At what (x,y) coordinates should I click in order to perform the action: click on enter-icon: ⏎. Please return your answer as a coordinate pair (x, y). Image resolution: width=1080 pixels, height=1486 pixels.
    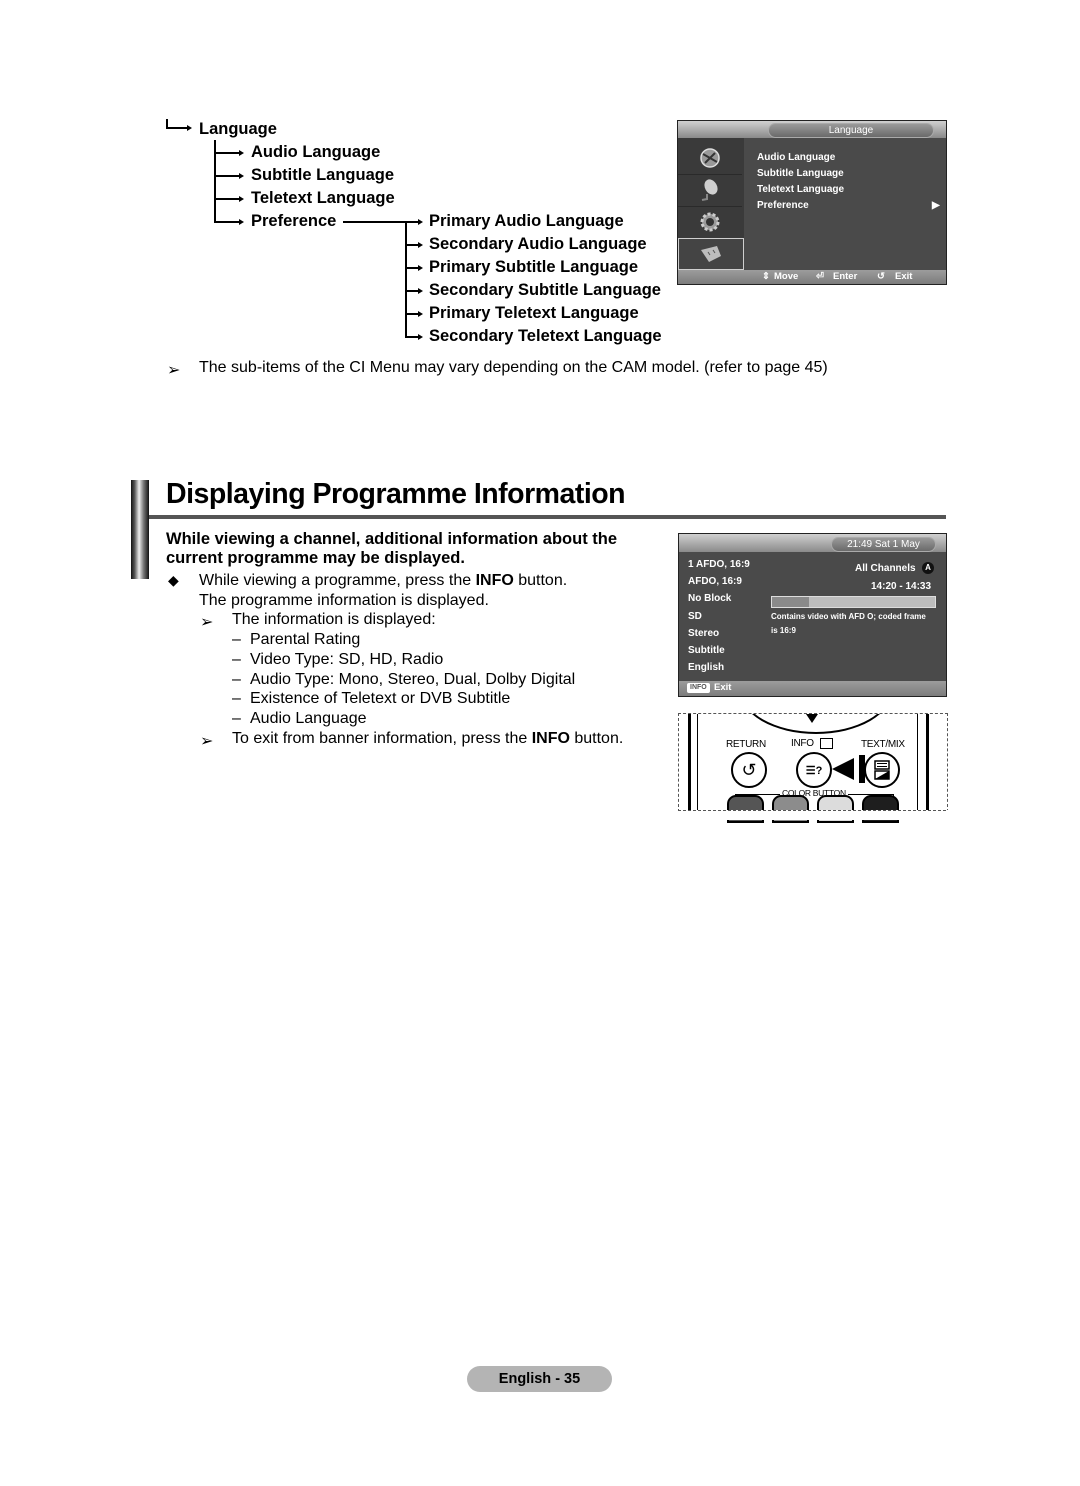
    Looking at the image, I should click on (820, 276).